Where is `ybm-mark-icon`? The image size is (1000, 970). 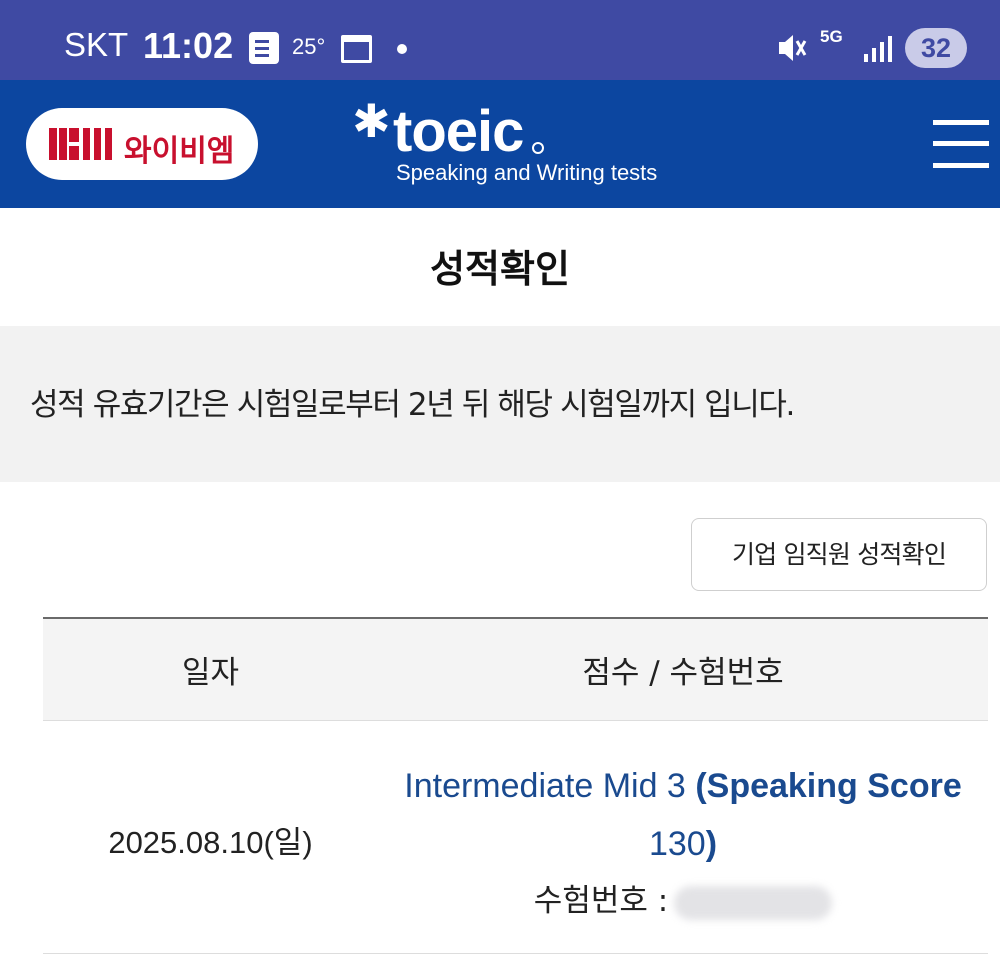 ybm-mark-icon is located at coordinates (80, 144).